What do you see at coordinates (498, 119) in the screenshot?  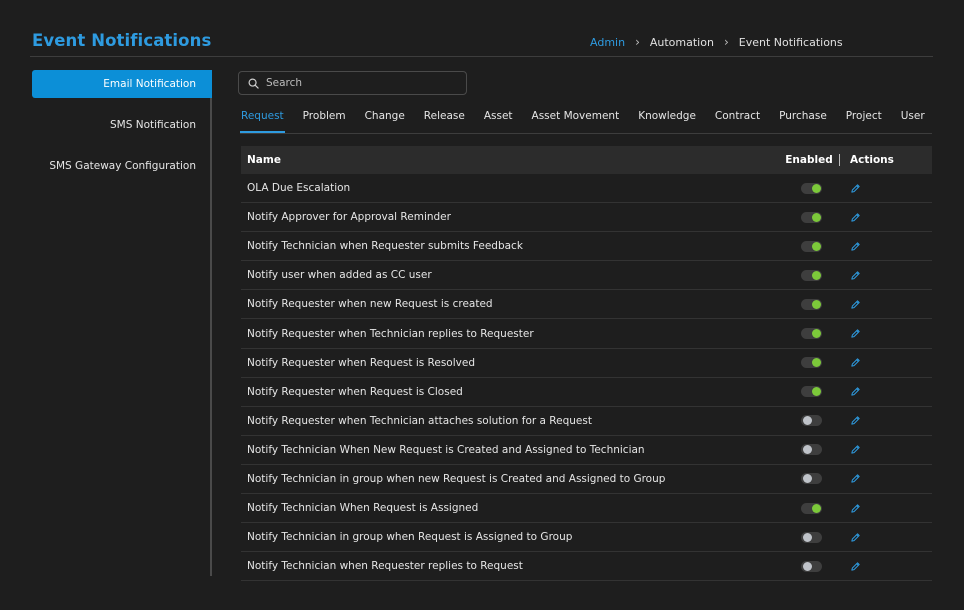 I see `tab-asset: Asset` at bounding box center [498, 119].